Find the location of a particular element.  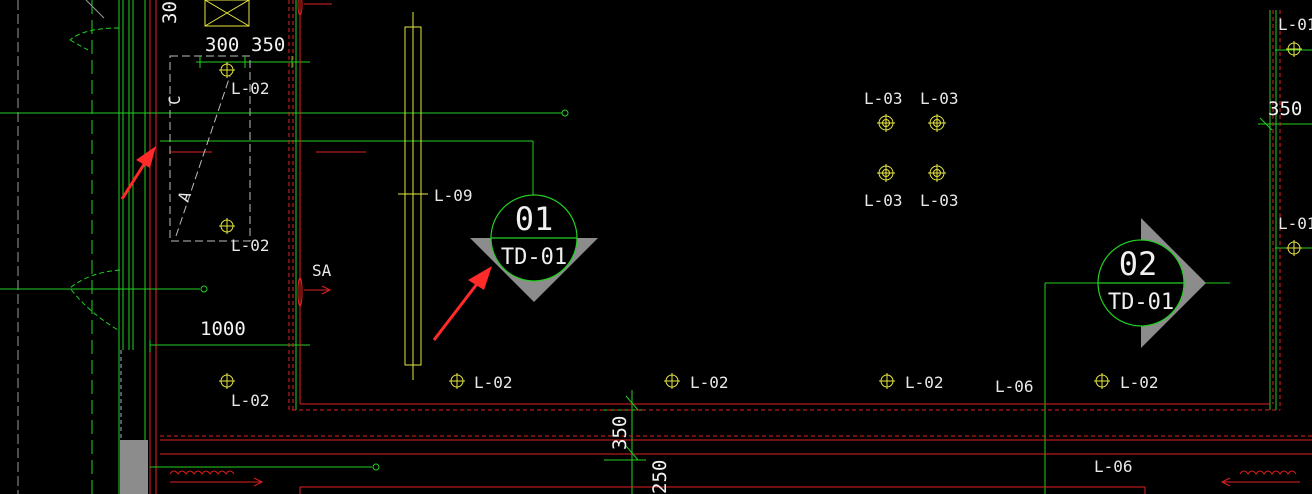

section-marker-02: 02 TD-01 is located at coordinates (1151, 283).